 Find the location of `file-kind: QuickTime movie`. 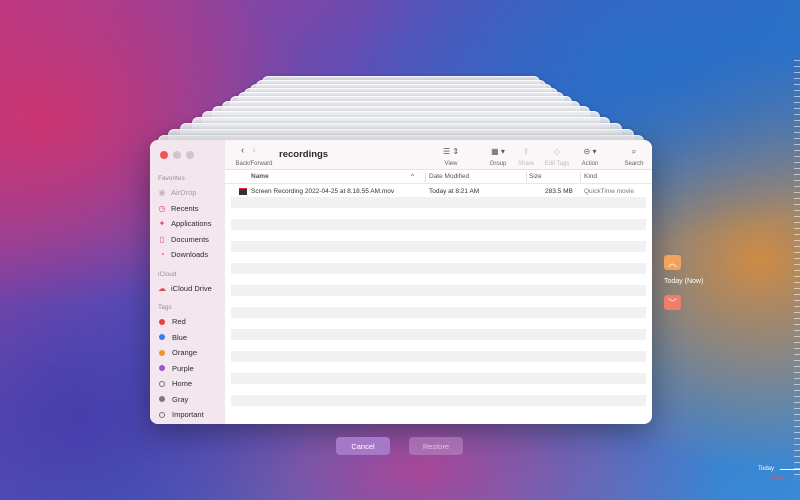

file-kind: QuickTime movie is located at coordinates (609, 191).